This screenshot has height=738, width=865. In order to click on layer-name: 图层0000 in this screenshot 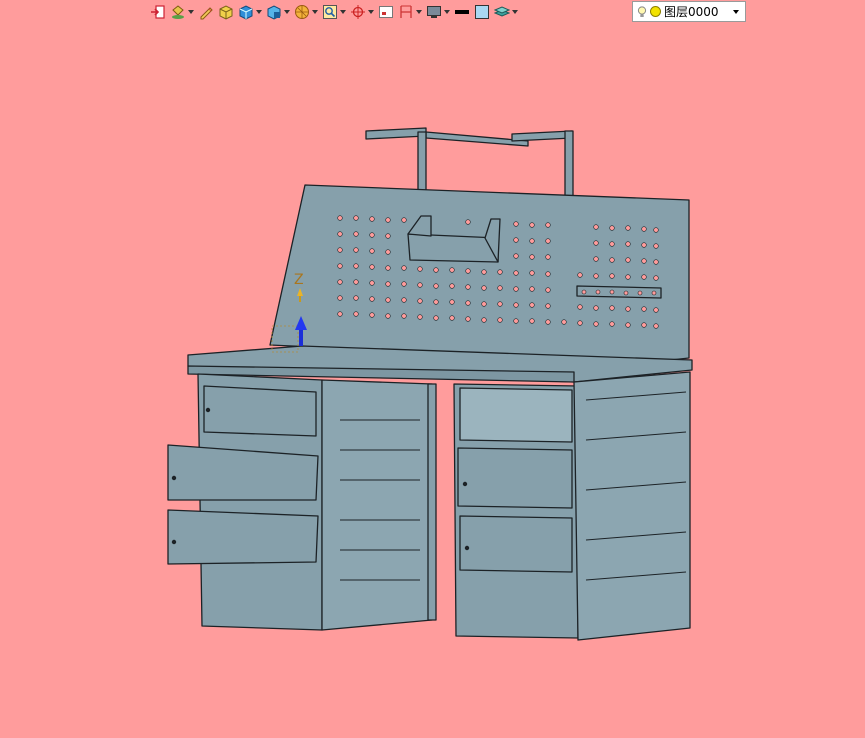, I will do `click(691, 12)`.